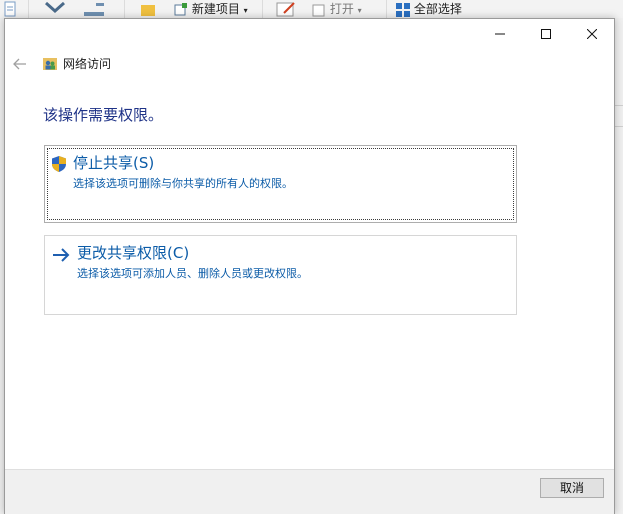 The width and height of the screenshot is (623, 514). What do you see at coordinates (437, 9) in the screenshot?
I see `select-all-label: 全部选择` at bounding box center [437, 9].